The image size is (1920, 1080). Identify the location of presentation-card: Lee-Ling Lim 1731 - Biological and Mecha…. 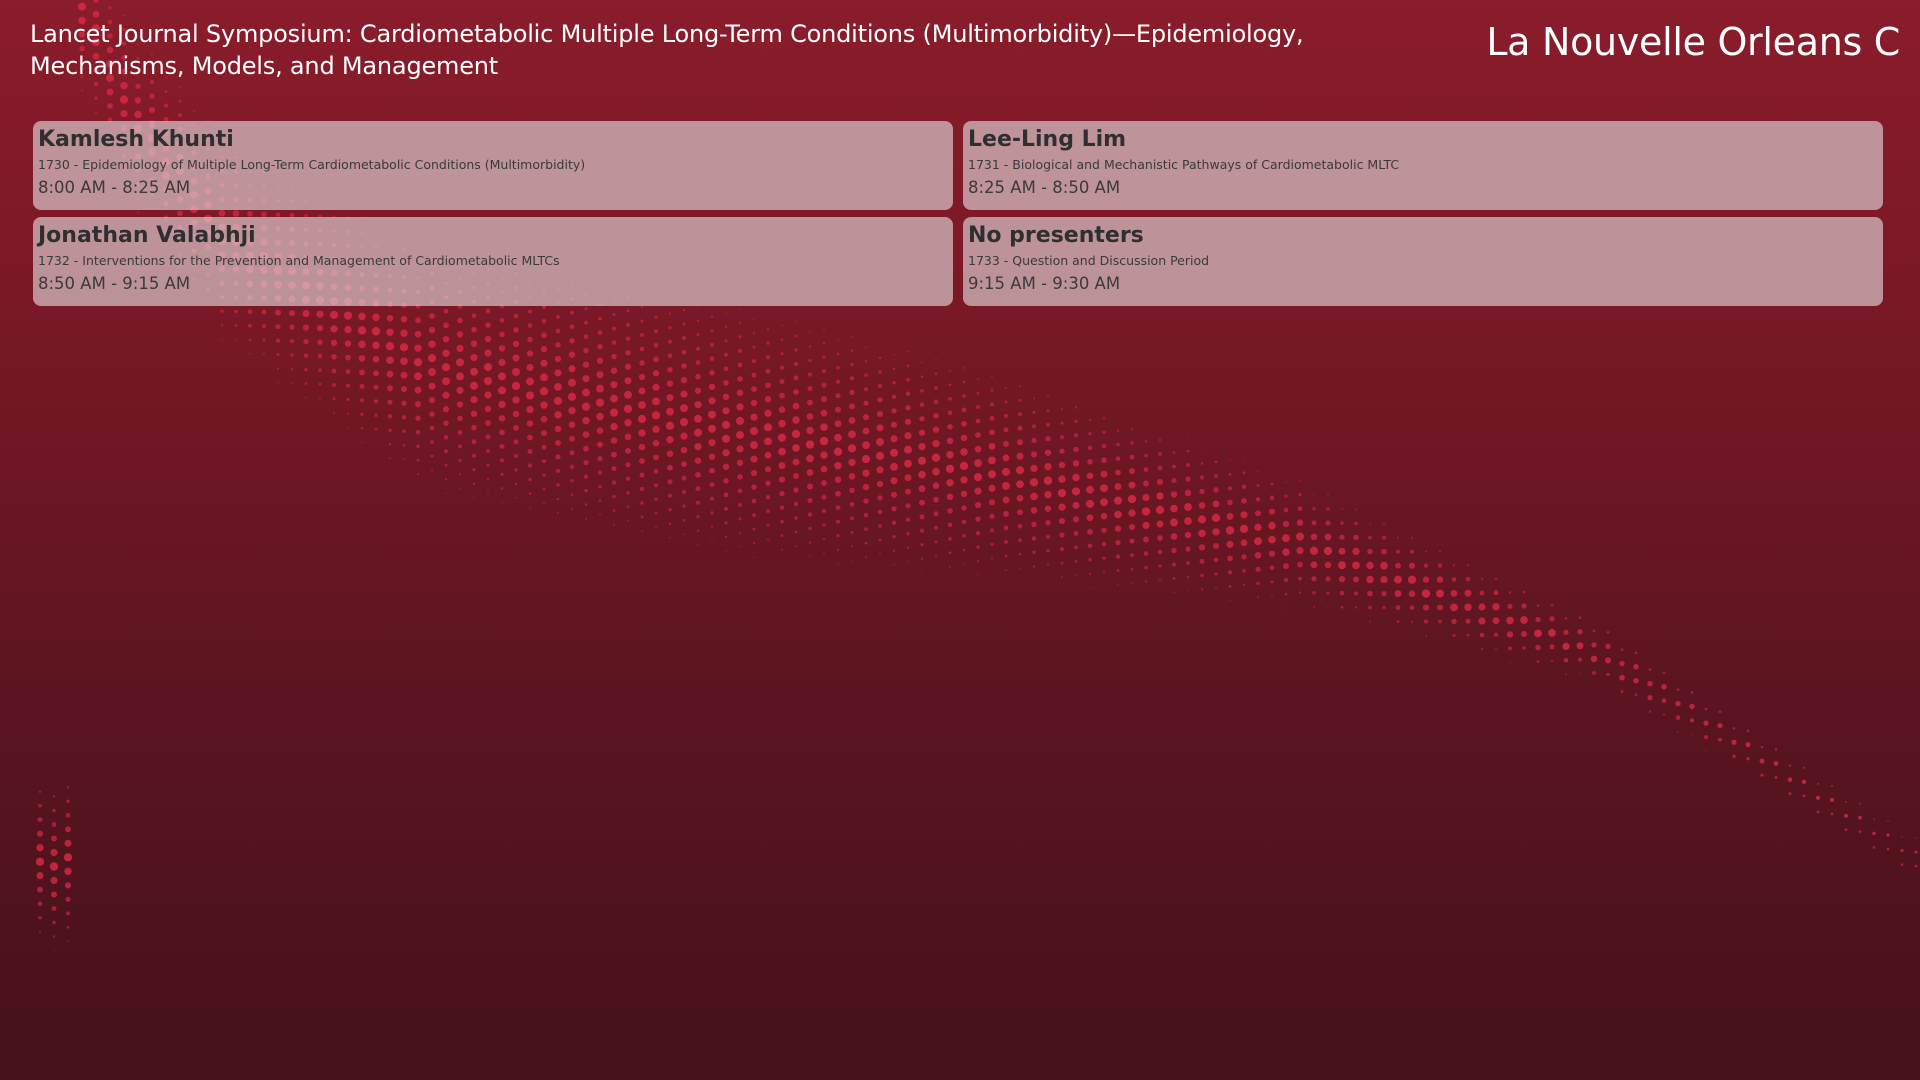
(1423, 165).